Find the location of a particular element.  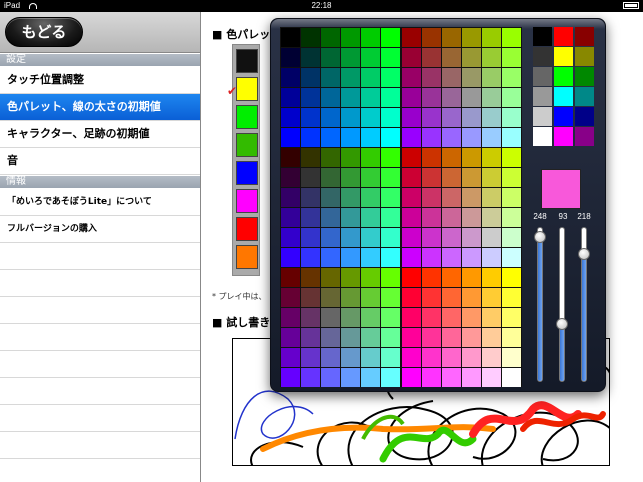

sidebar-item-touch-position: タッチ位置調整 is located at coordinates (100, 80).